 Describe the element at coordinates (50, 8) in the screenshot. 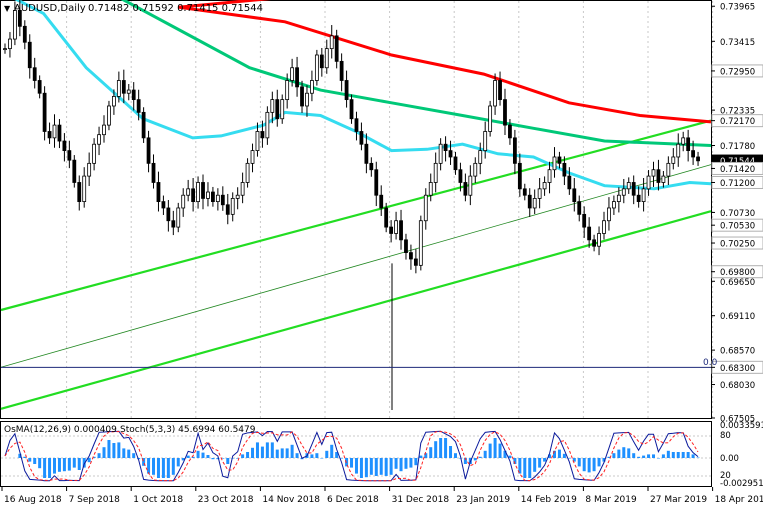

I see `chart-title: AUDUSD,Daily` at that location.